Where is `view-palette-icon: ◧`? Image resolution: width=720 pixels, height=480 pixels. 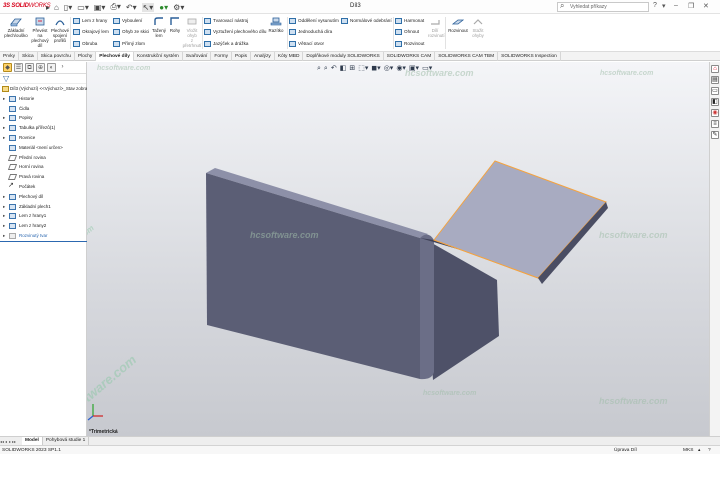 view-palette-icon: ◧ is located at coordinates (715, 102).